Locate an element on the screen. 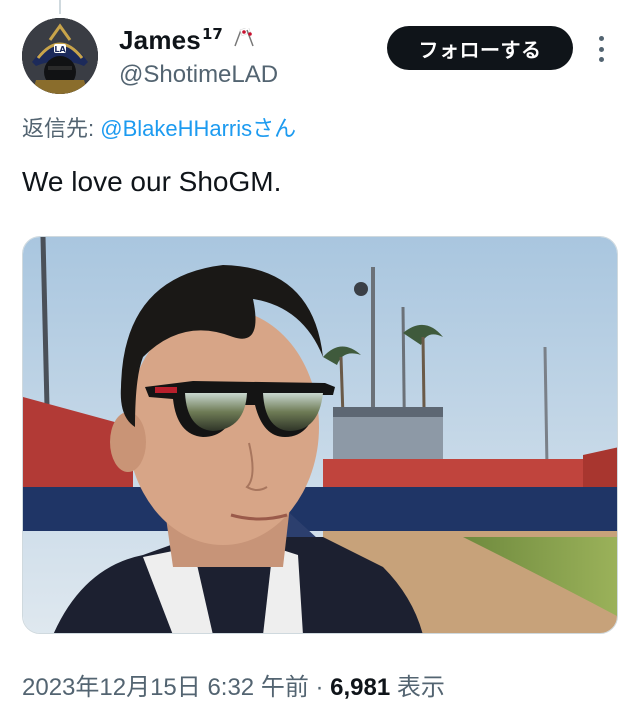  views-label: 表示 is located at coordinates (417, 687).